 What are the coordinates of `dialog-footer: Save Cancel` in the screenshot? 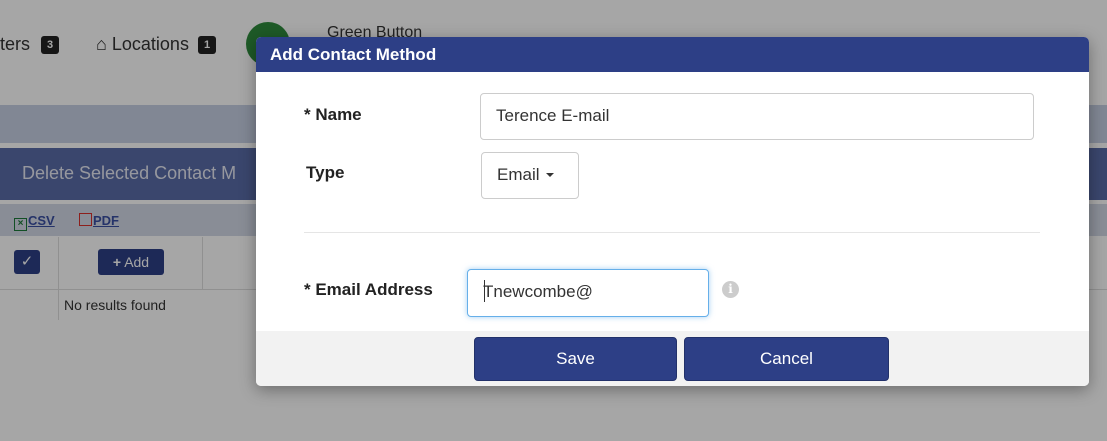 It's located at (672, 358).